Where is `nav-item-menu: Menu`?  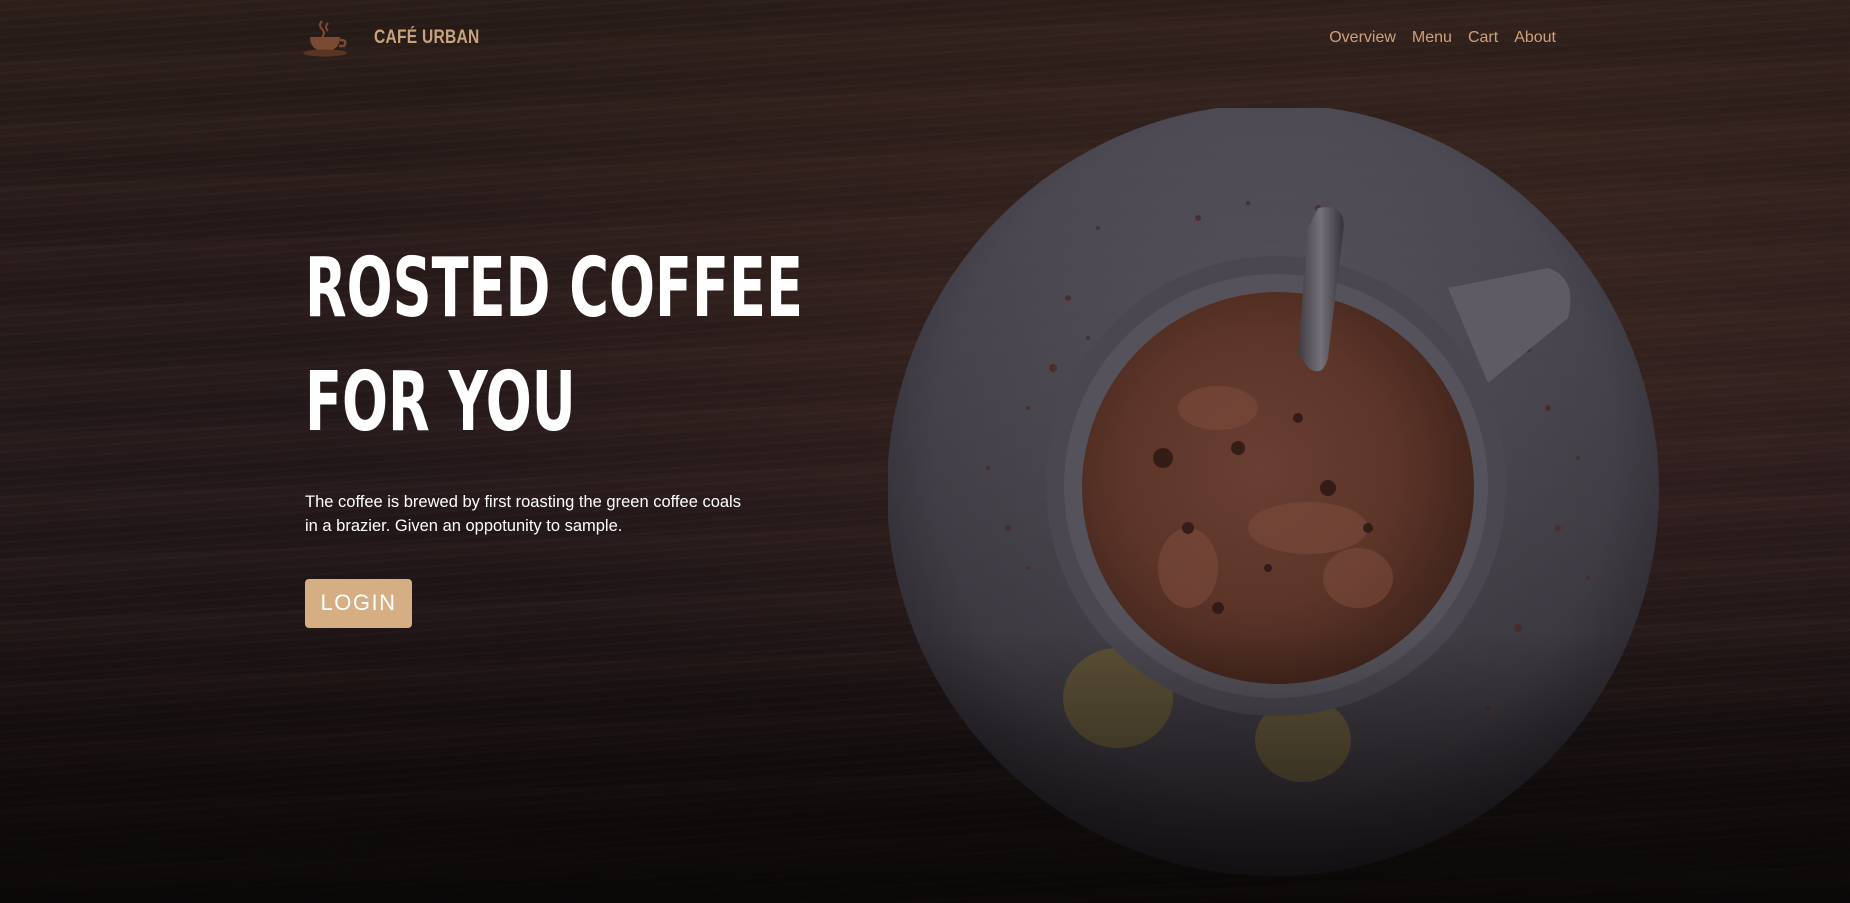 nav-item-menu: Menu is located at coordinates (1432, 38).